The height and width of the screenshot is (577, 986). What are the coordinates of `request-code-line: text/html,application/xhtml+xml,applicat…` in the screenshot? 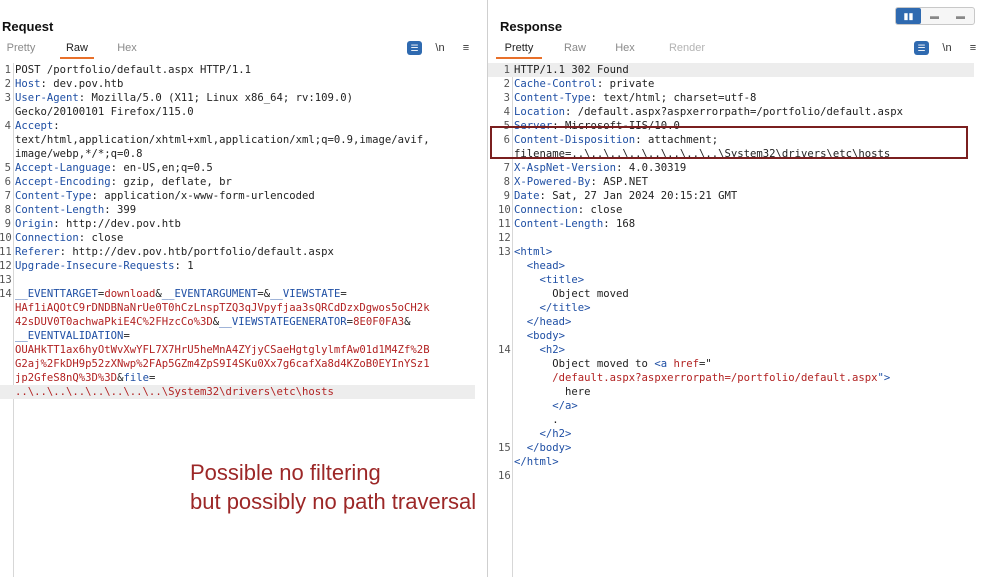 It's located at (237, 140).